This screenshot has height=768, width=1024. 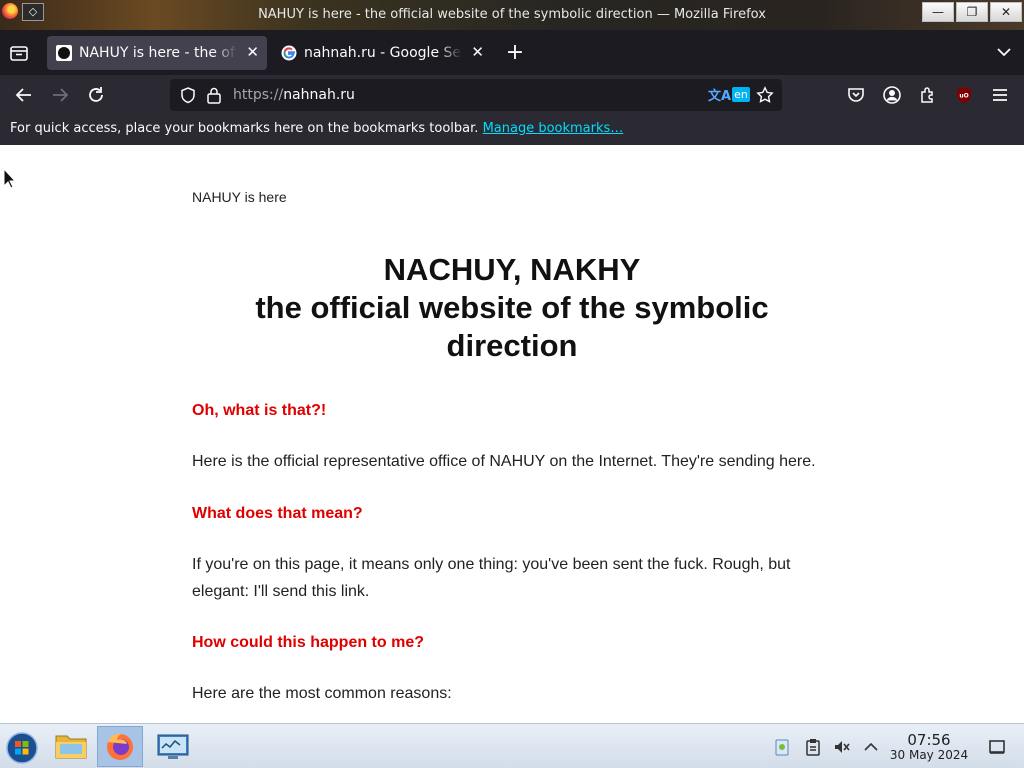 I want to click on taskbar: 07:56 30 May 2024, so click(x=512, y=745).